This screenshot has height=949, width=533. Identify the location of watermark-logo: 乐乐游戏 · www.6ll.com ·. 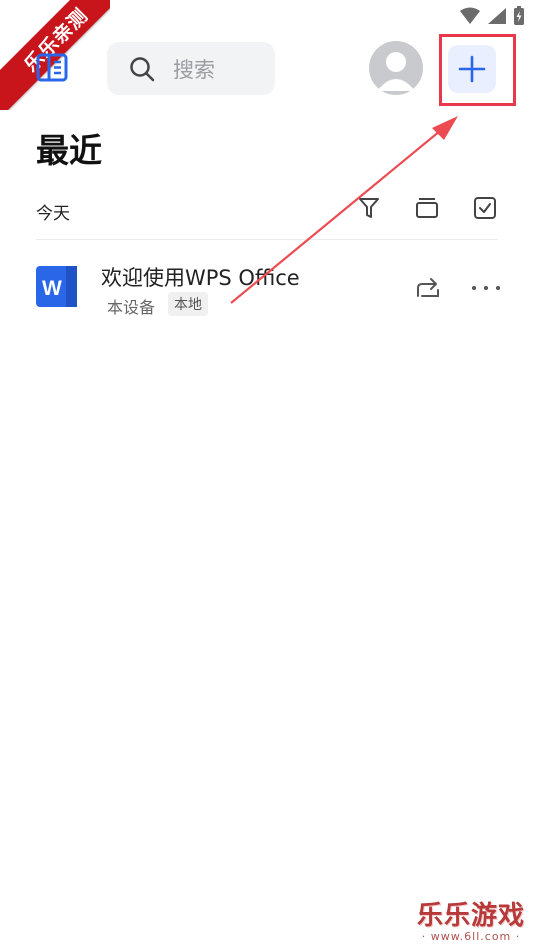
(471, 919).